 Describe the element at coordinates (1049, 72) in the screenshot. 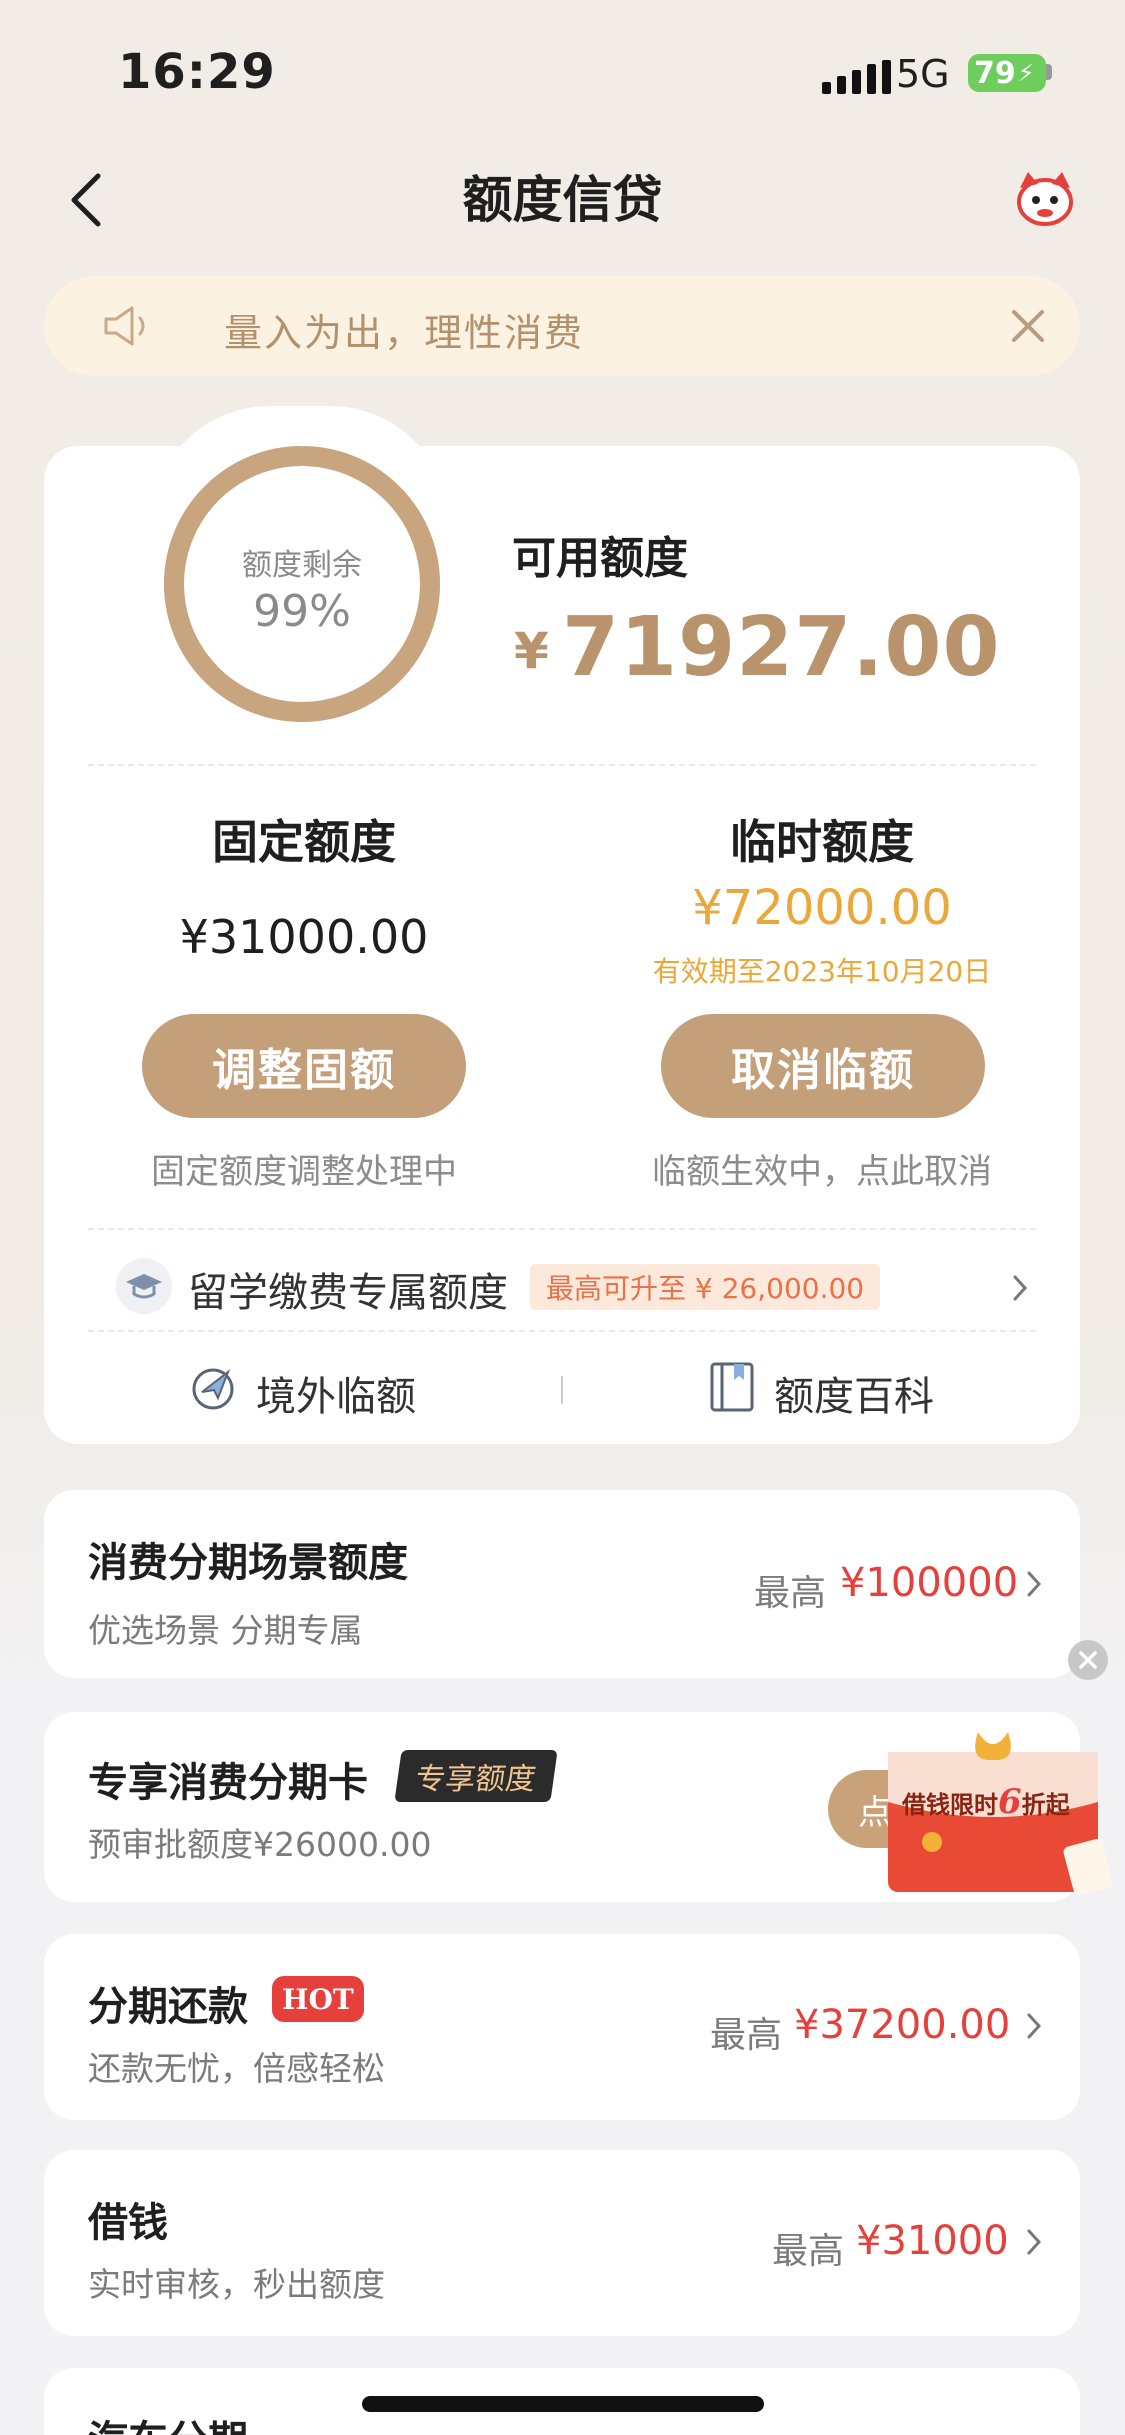

I see `battery-cap` at that location.